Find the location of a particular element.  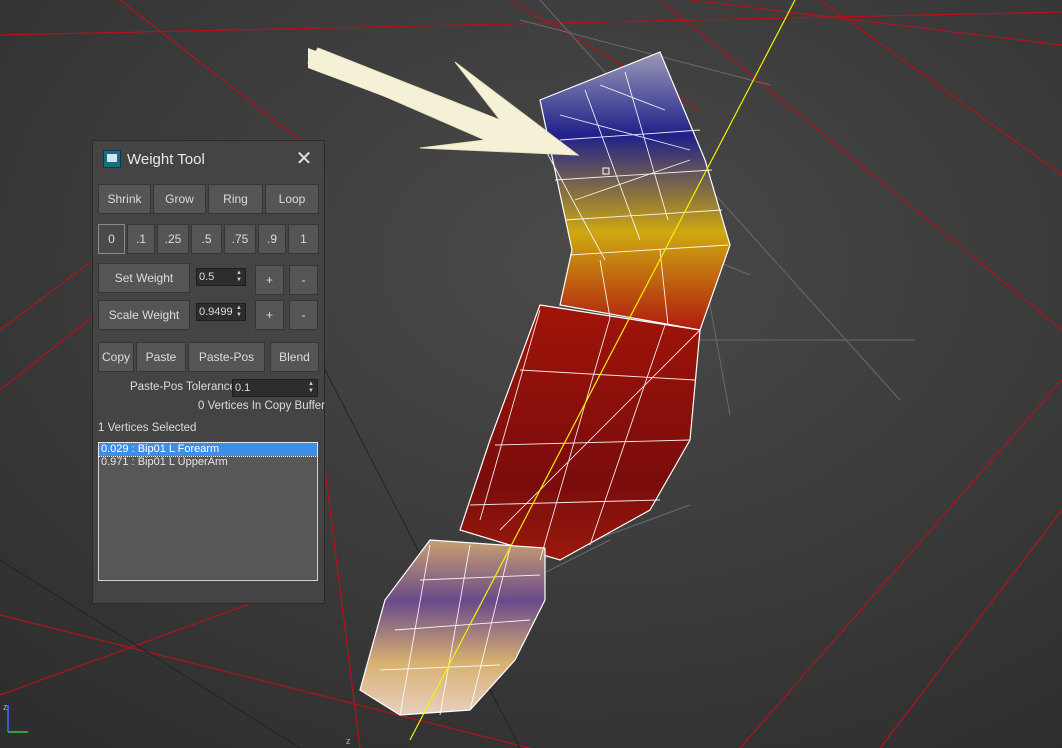

selection-status: 1 Vertices Selected is located at coordinates (147, 428).